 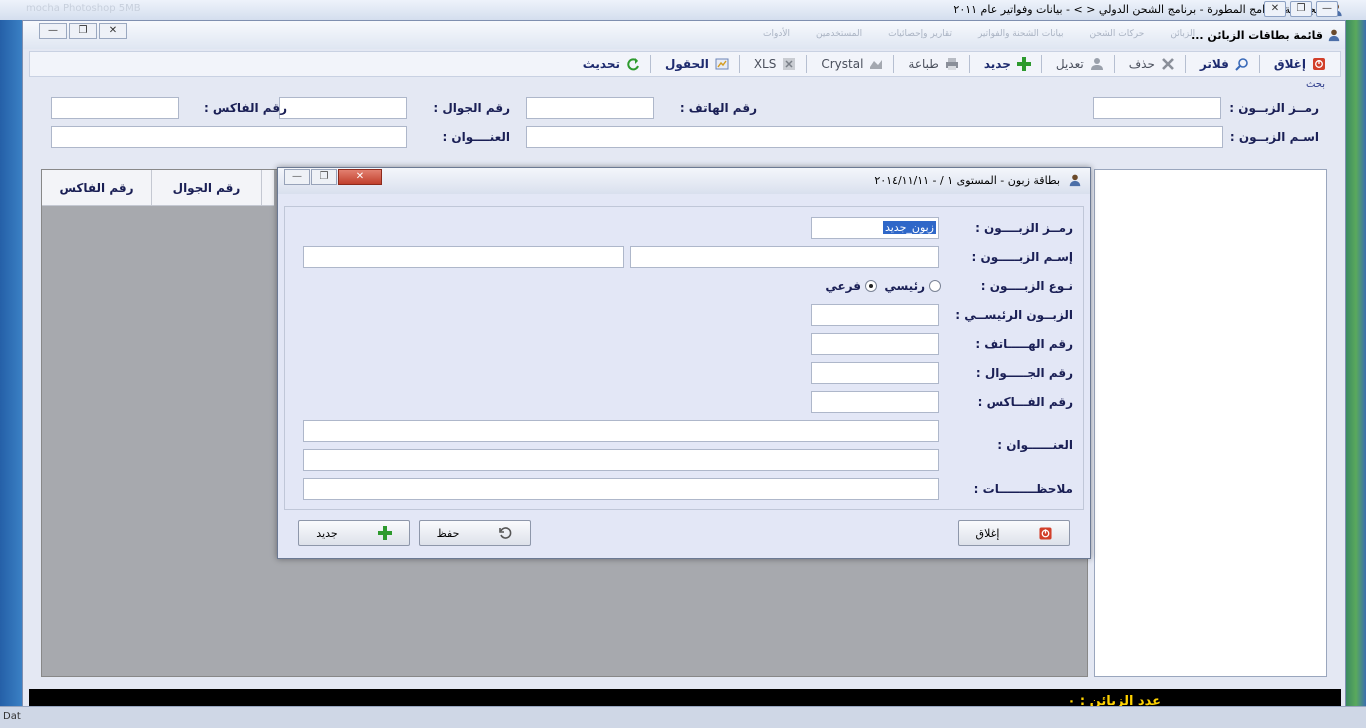 What do you see at coordinates (83, 8) in the screenshot?
I see `faint-background-text: mocha Photoshop 5MB` at bounding box center [83, 8].